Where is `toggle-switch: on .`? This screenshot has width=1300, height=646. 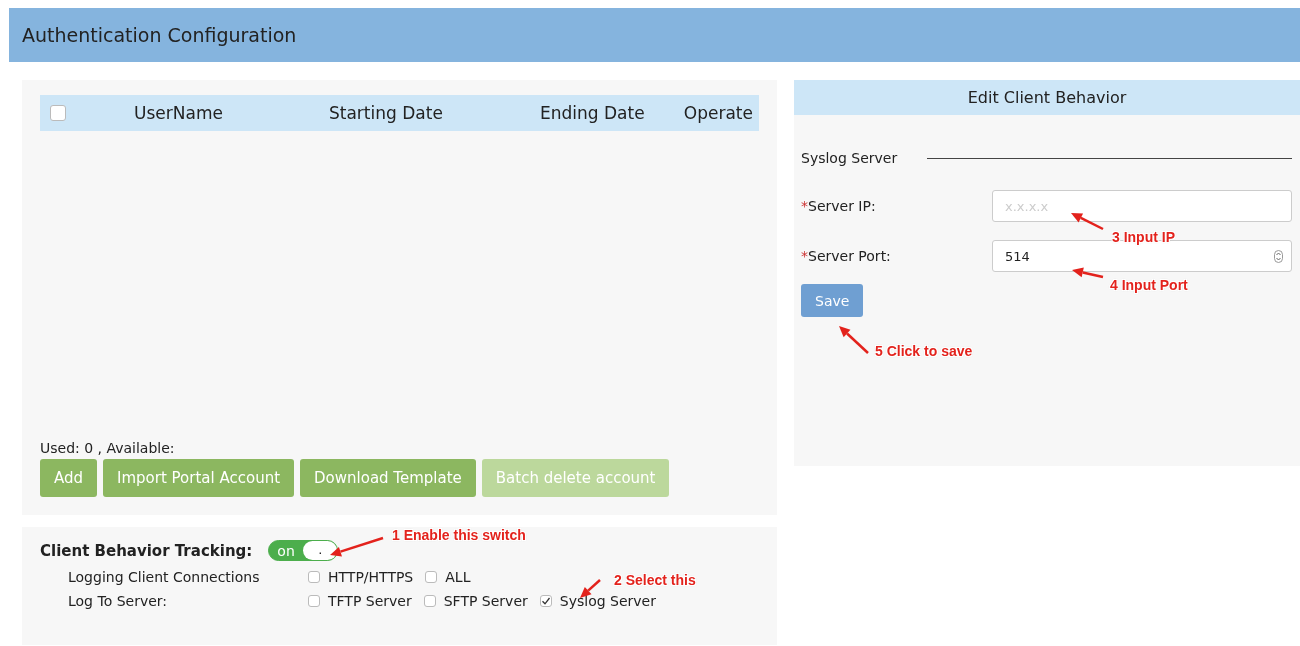 toggle-switch: on . is located at coordinates (303, 550).